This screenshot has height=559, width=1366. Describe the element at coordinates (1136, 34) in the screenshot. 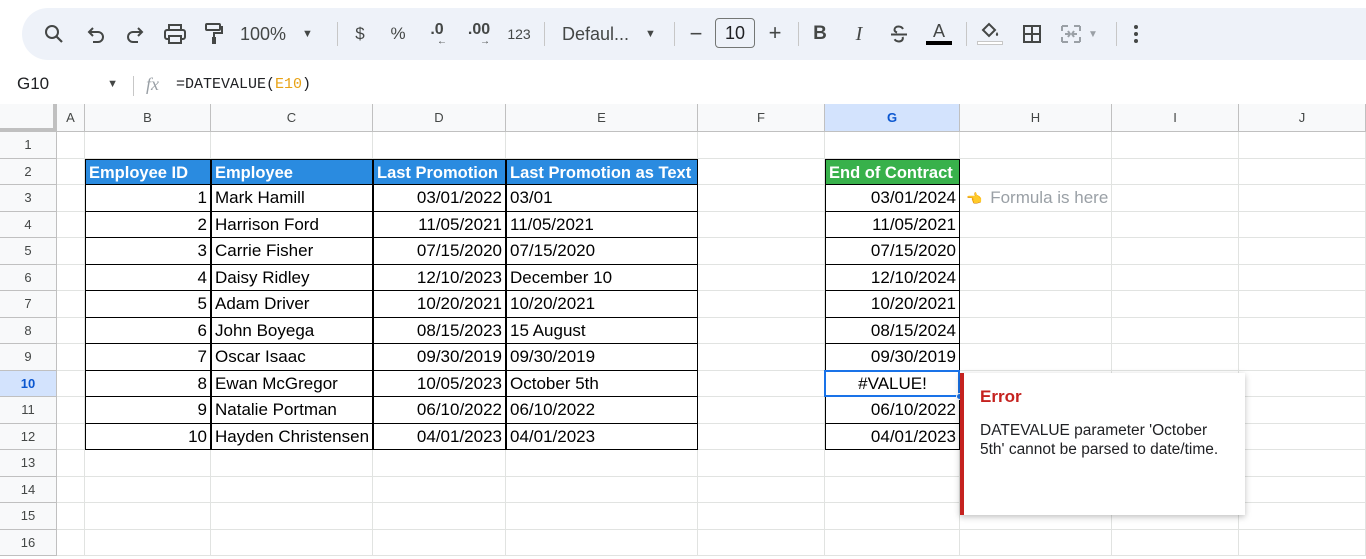

I see `more-options-icon` at that location.